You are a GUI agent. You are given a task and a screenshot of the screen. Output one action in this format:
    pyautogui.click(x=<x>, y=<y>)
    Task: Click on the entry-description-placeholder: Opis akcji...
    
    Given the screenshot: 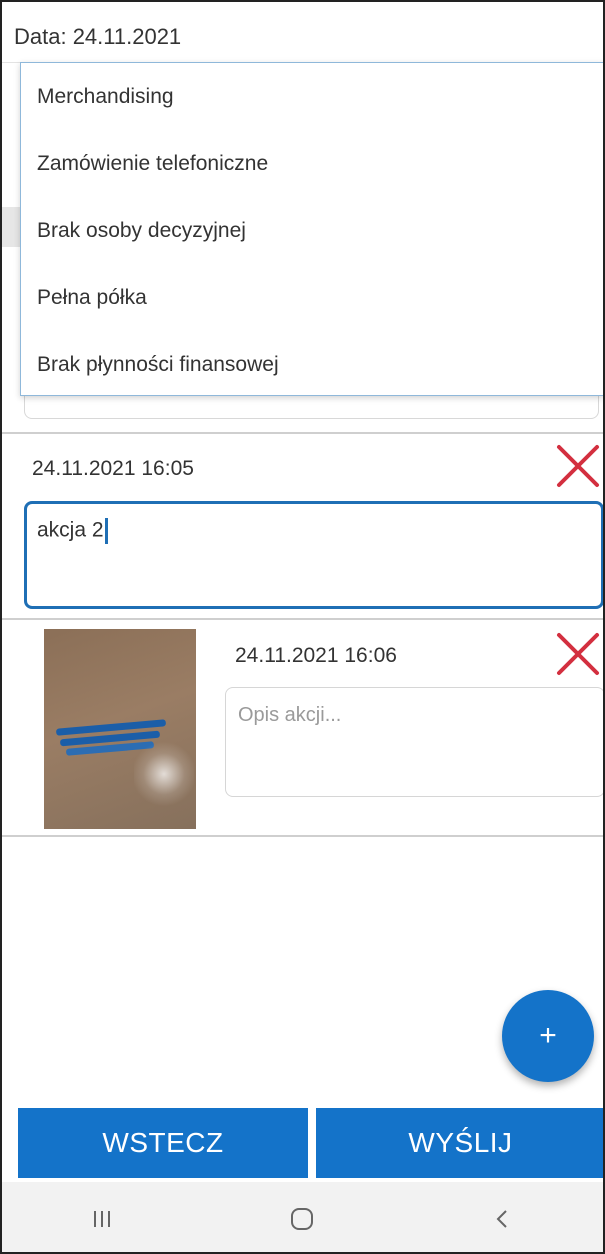 What is the action you would take?
    pyautogui.click(x=290, y=715)
    